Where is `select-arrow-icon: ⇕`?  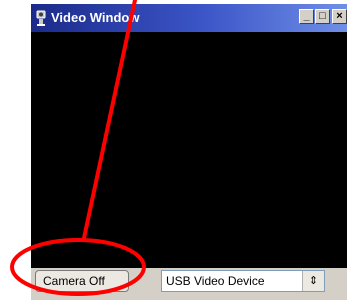 select-arrow-icon: ⇕ is located at coordinates (313, 281).